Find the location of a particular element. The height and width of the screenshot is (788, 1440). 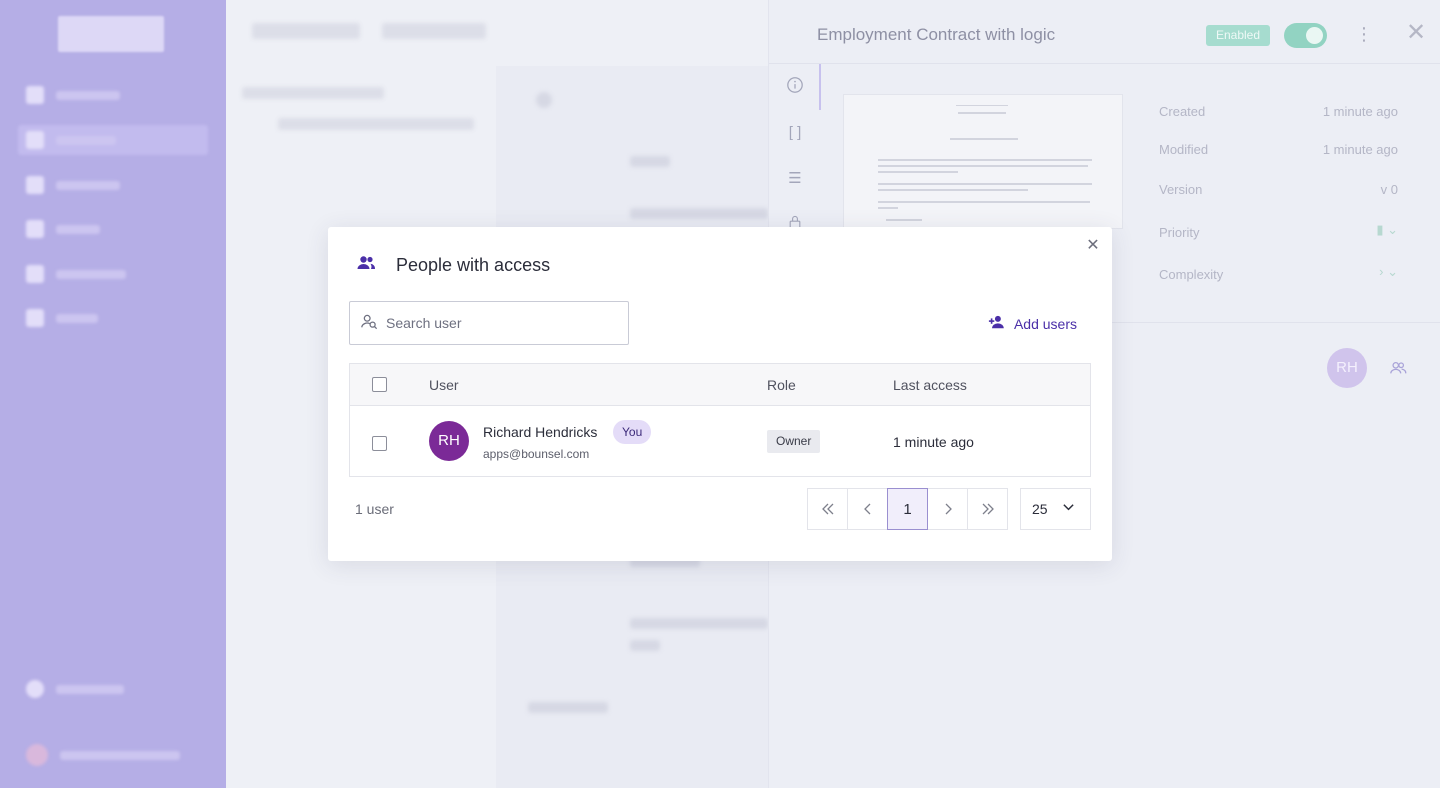

meta-value-created: 1 minute ago is located at coordinates (1360, 111).